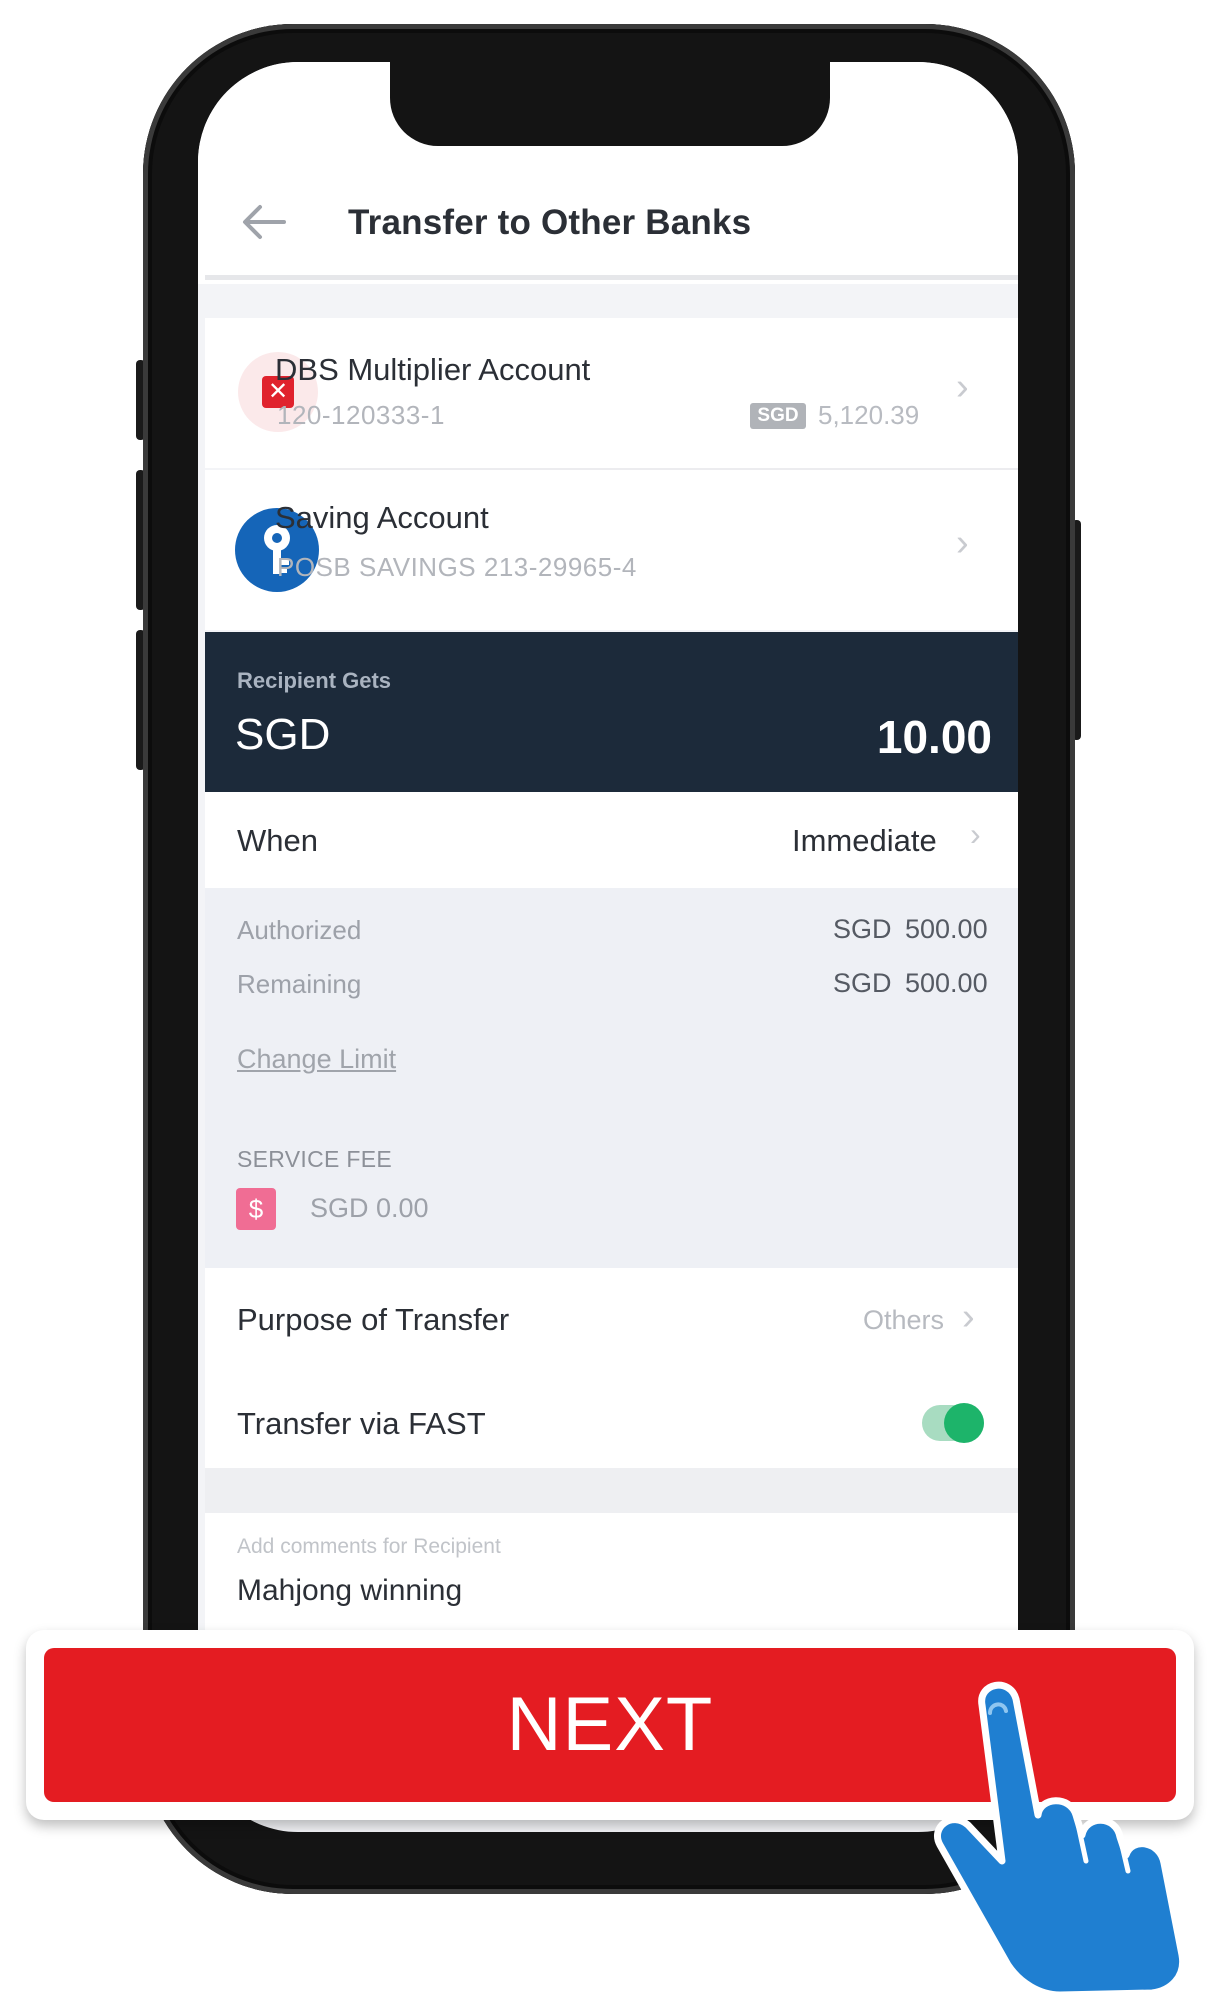 This screenshot has height=1993, width=1217. What do you see at coordinates (964, 1423) in the screenshot?
I see `toggle-knob` at bounding box center [964, 1423].